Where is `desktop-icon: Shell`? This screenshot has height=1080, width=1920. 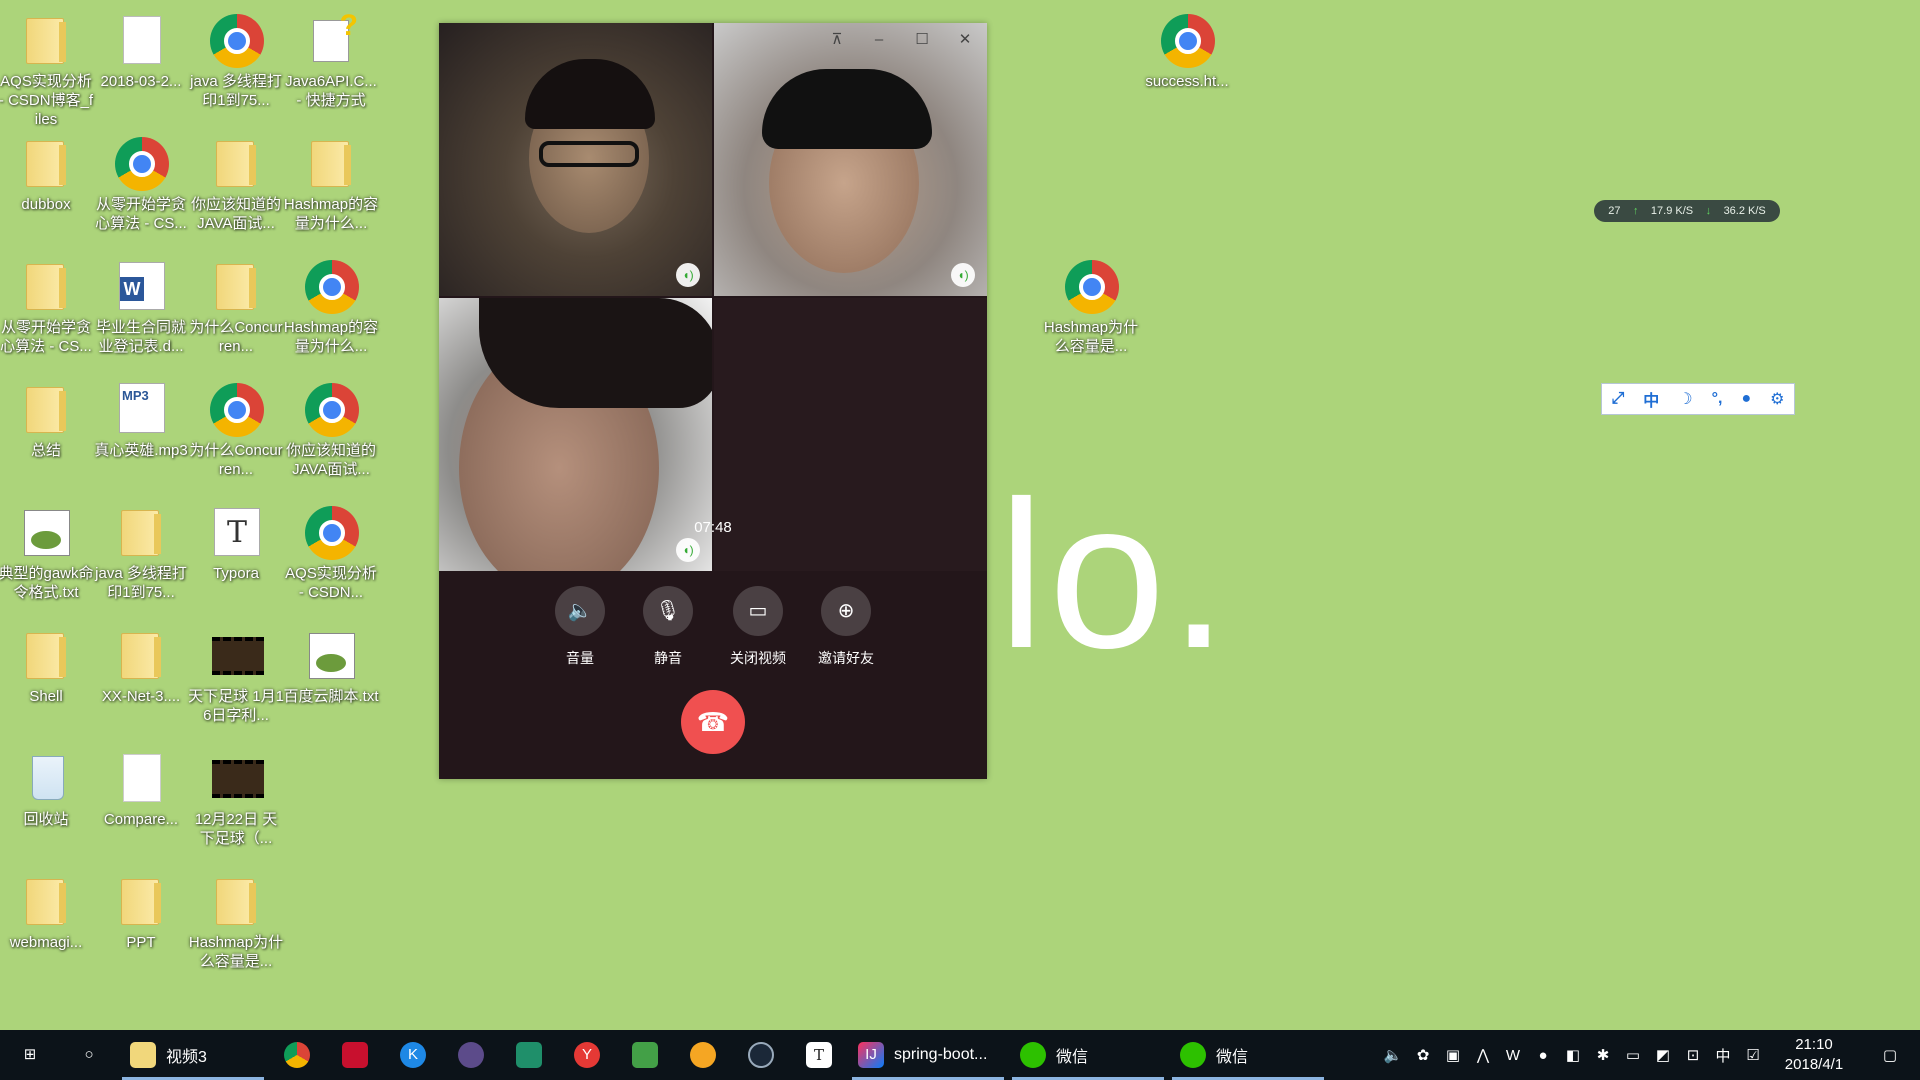 desktop-icon: Shell is located at coordinates (47, 663).